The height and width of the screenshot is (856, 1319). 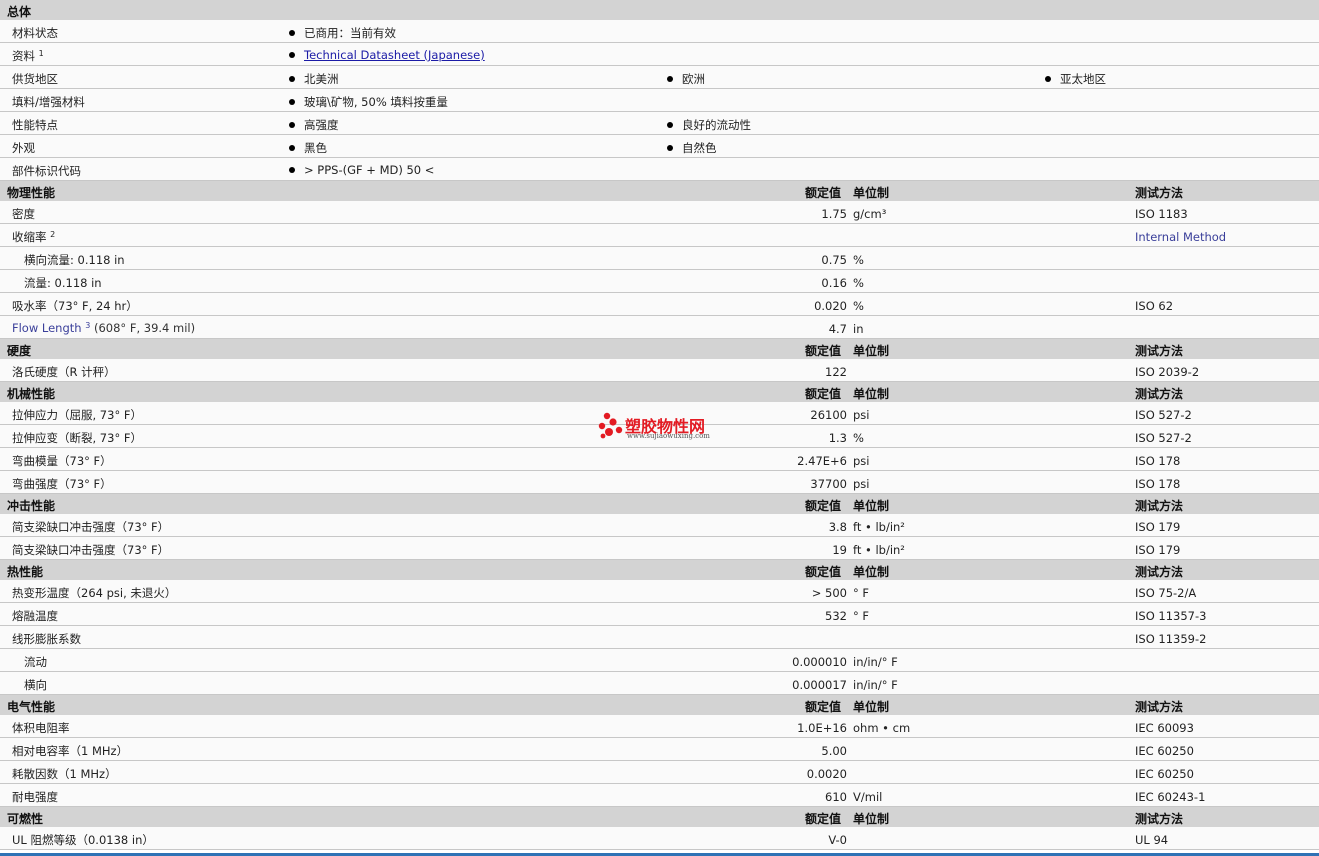 What do you see at coordinates (826, 774) in the screenshot?
I see `property-value: 0.0020` at bounding box center [826, 774].